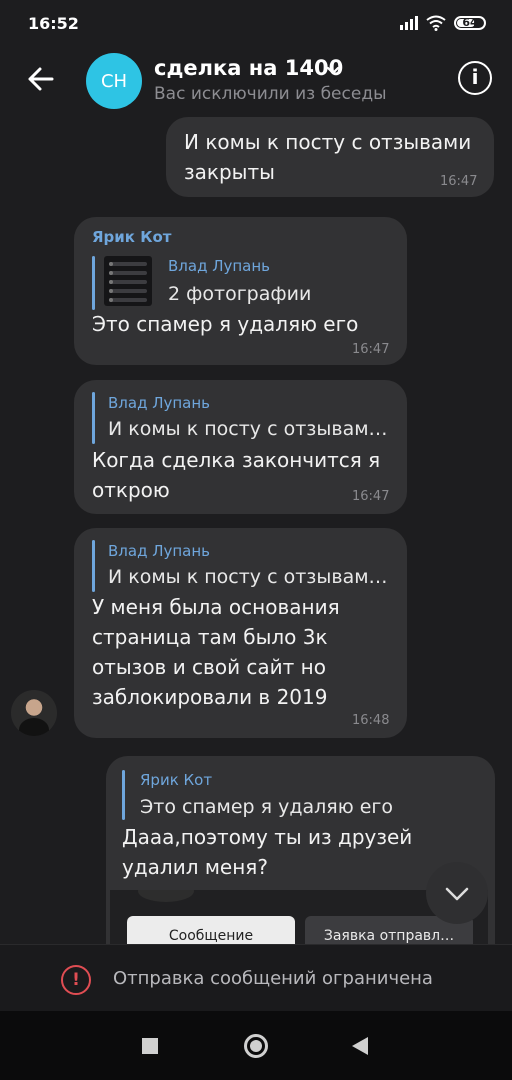 The width and height of the screenshot is (512, 1080). What do you see at coordinates (475, 78) in the screenshot?
I see `info-icon: i` at bounding box center [475, 78].